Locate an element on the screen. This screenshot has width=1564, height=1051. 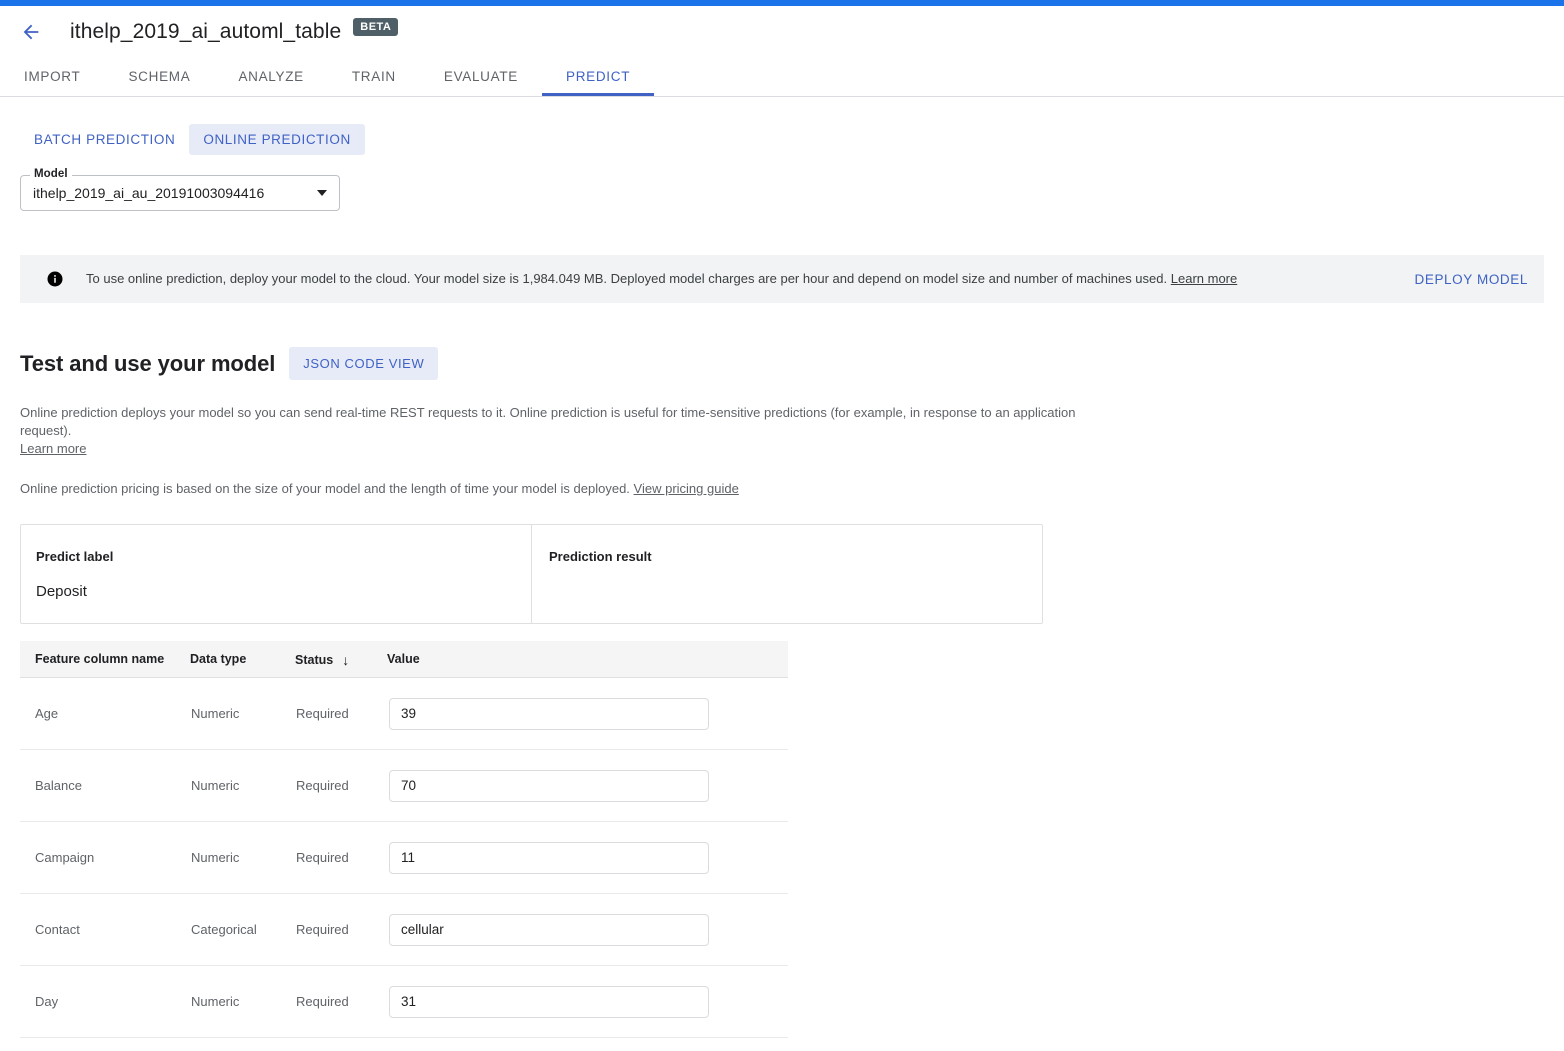
view-pricing-guide-link: View pricing guide is located at coordinates (686, 488).